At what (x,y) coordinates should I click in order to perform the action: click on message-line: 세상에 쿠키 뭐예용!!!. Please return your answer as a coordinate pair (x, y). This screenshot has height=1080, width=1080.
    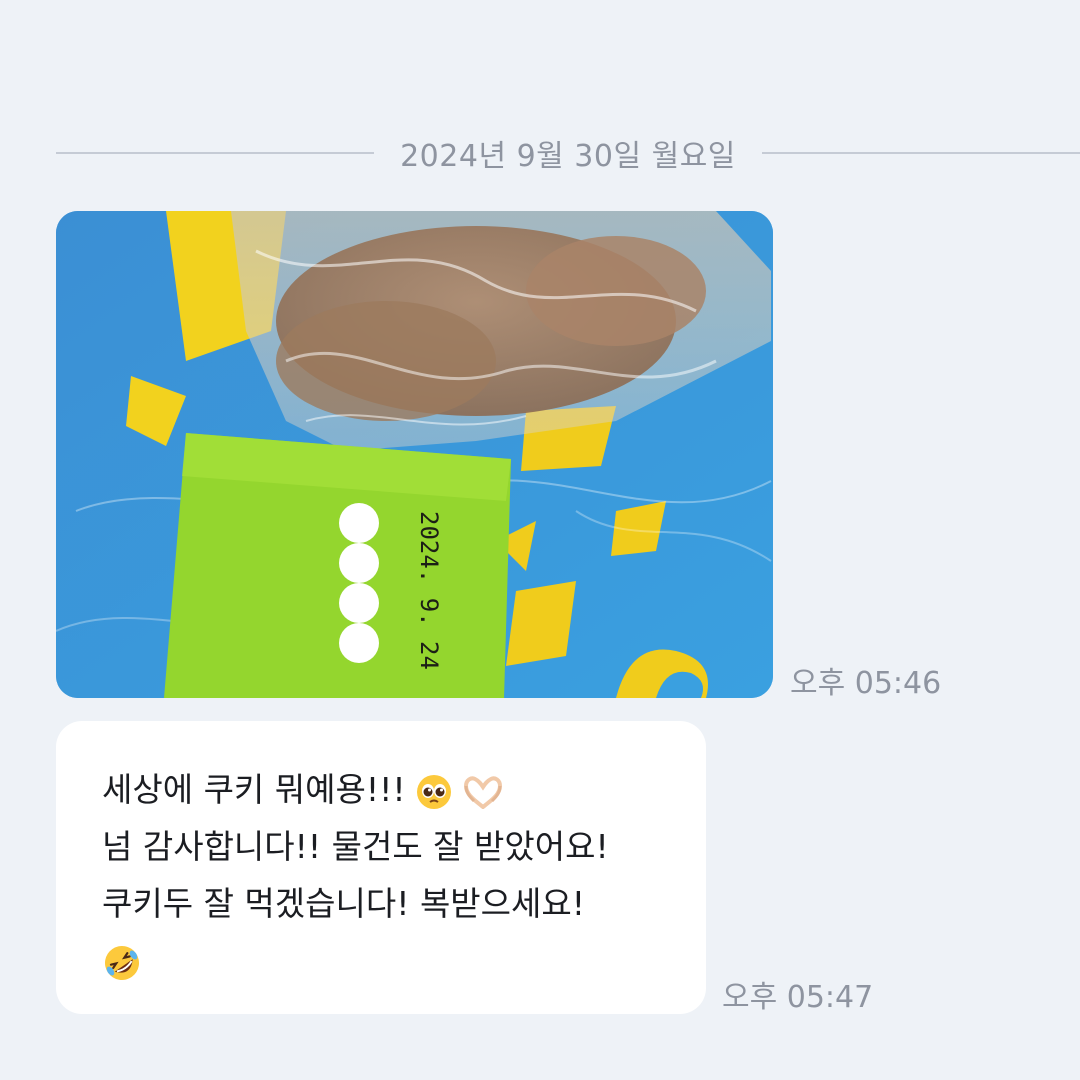
    Looking at the image, I should click on (394, 789).